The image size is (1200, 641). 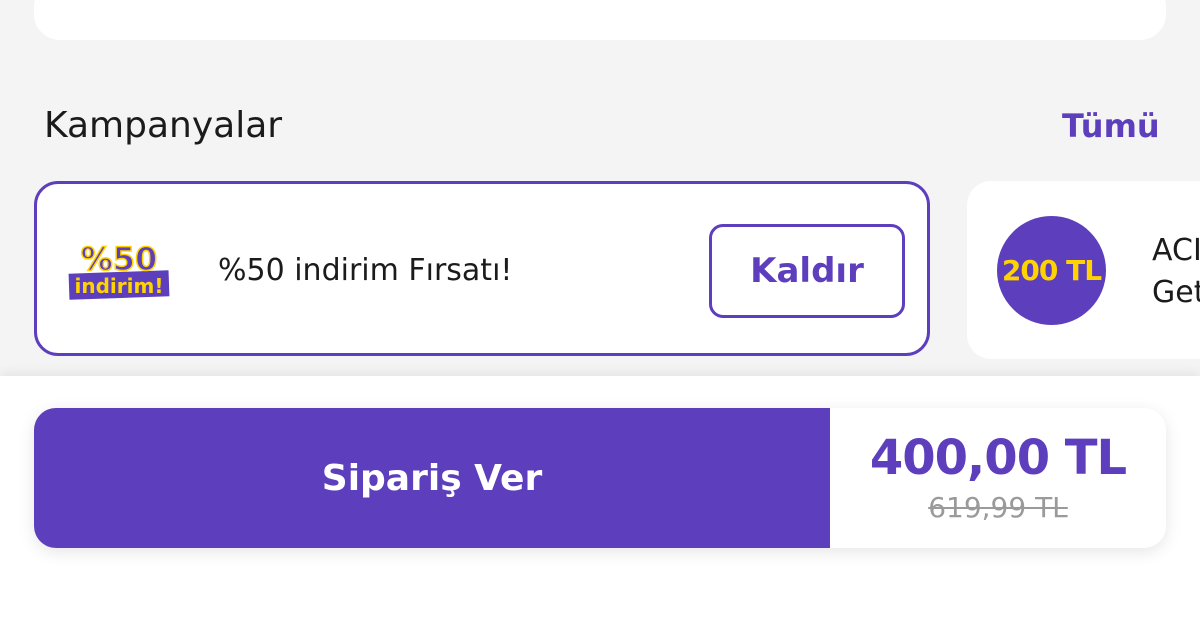 I want to click on campaign-badge-text: 200 TL, so click(x=1051, y=270).